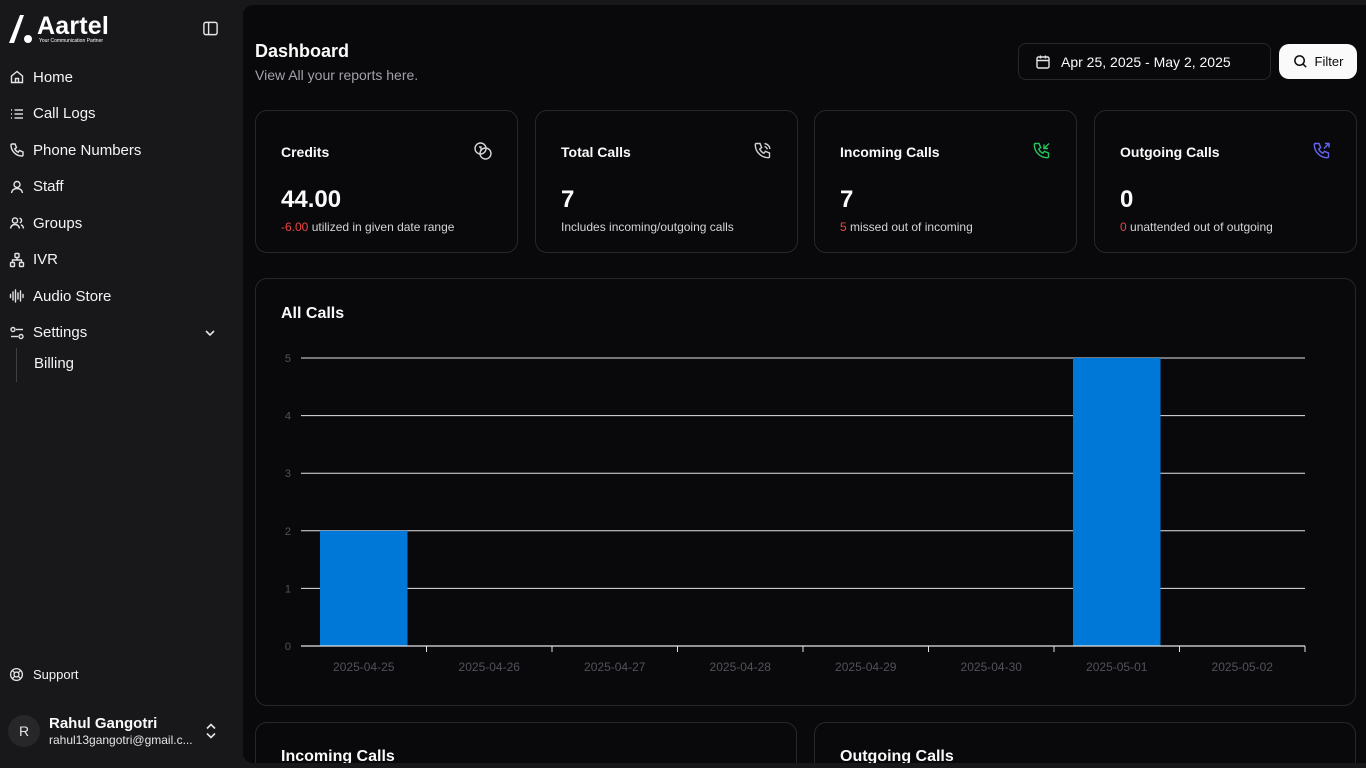 The image size is (1366, 768). What do you see at coordinates (17, 77) in the screenshot?
I see `home-icon` at bounding box center [17, 77].